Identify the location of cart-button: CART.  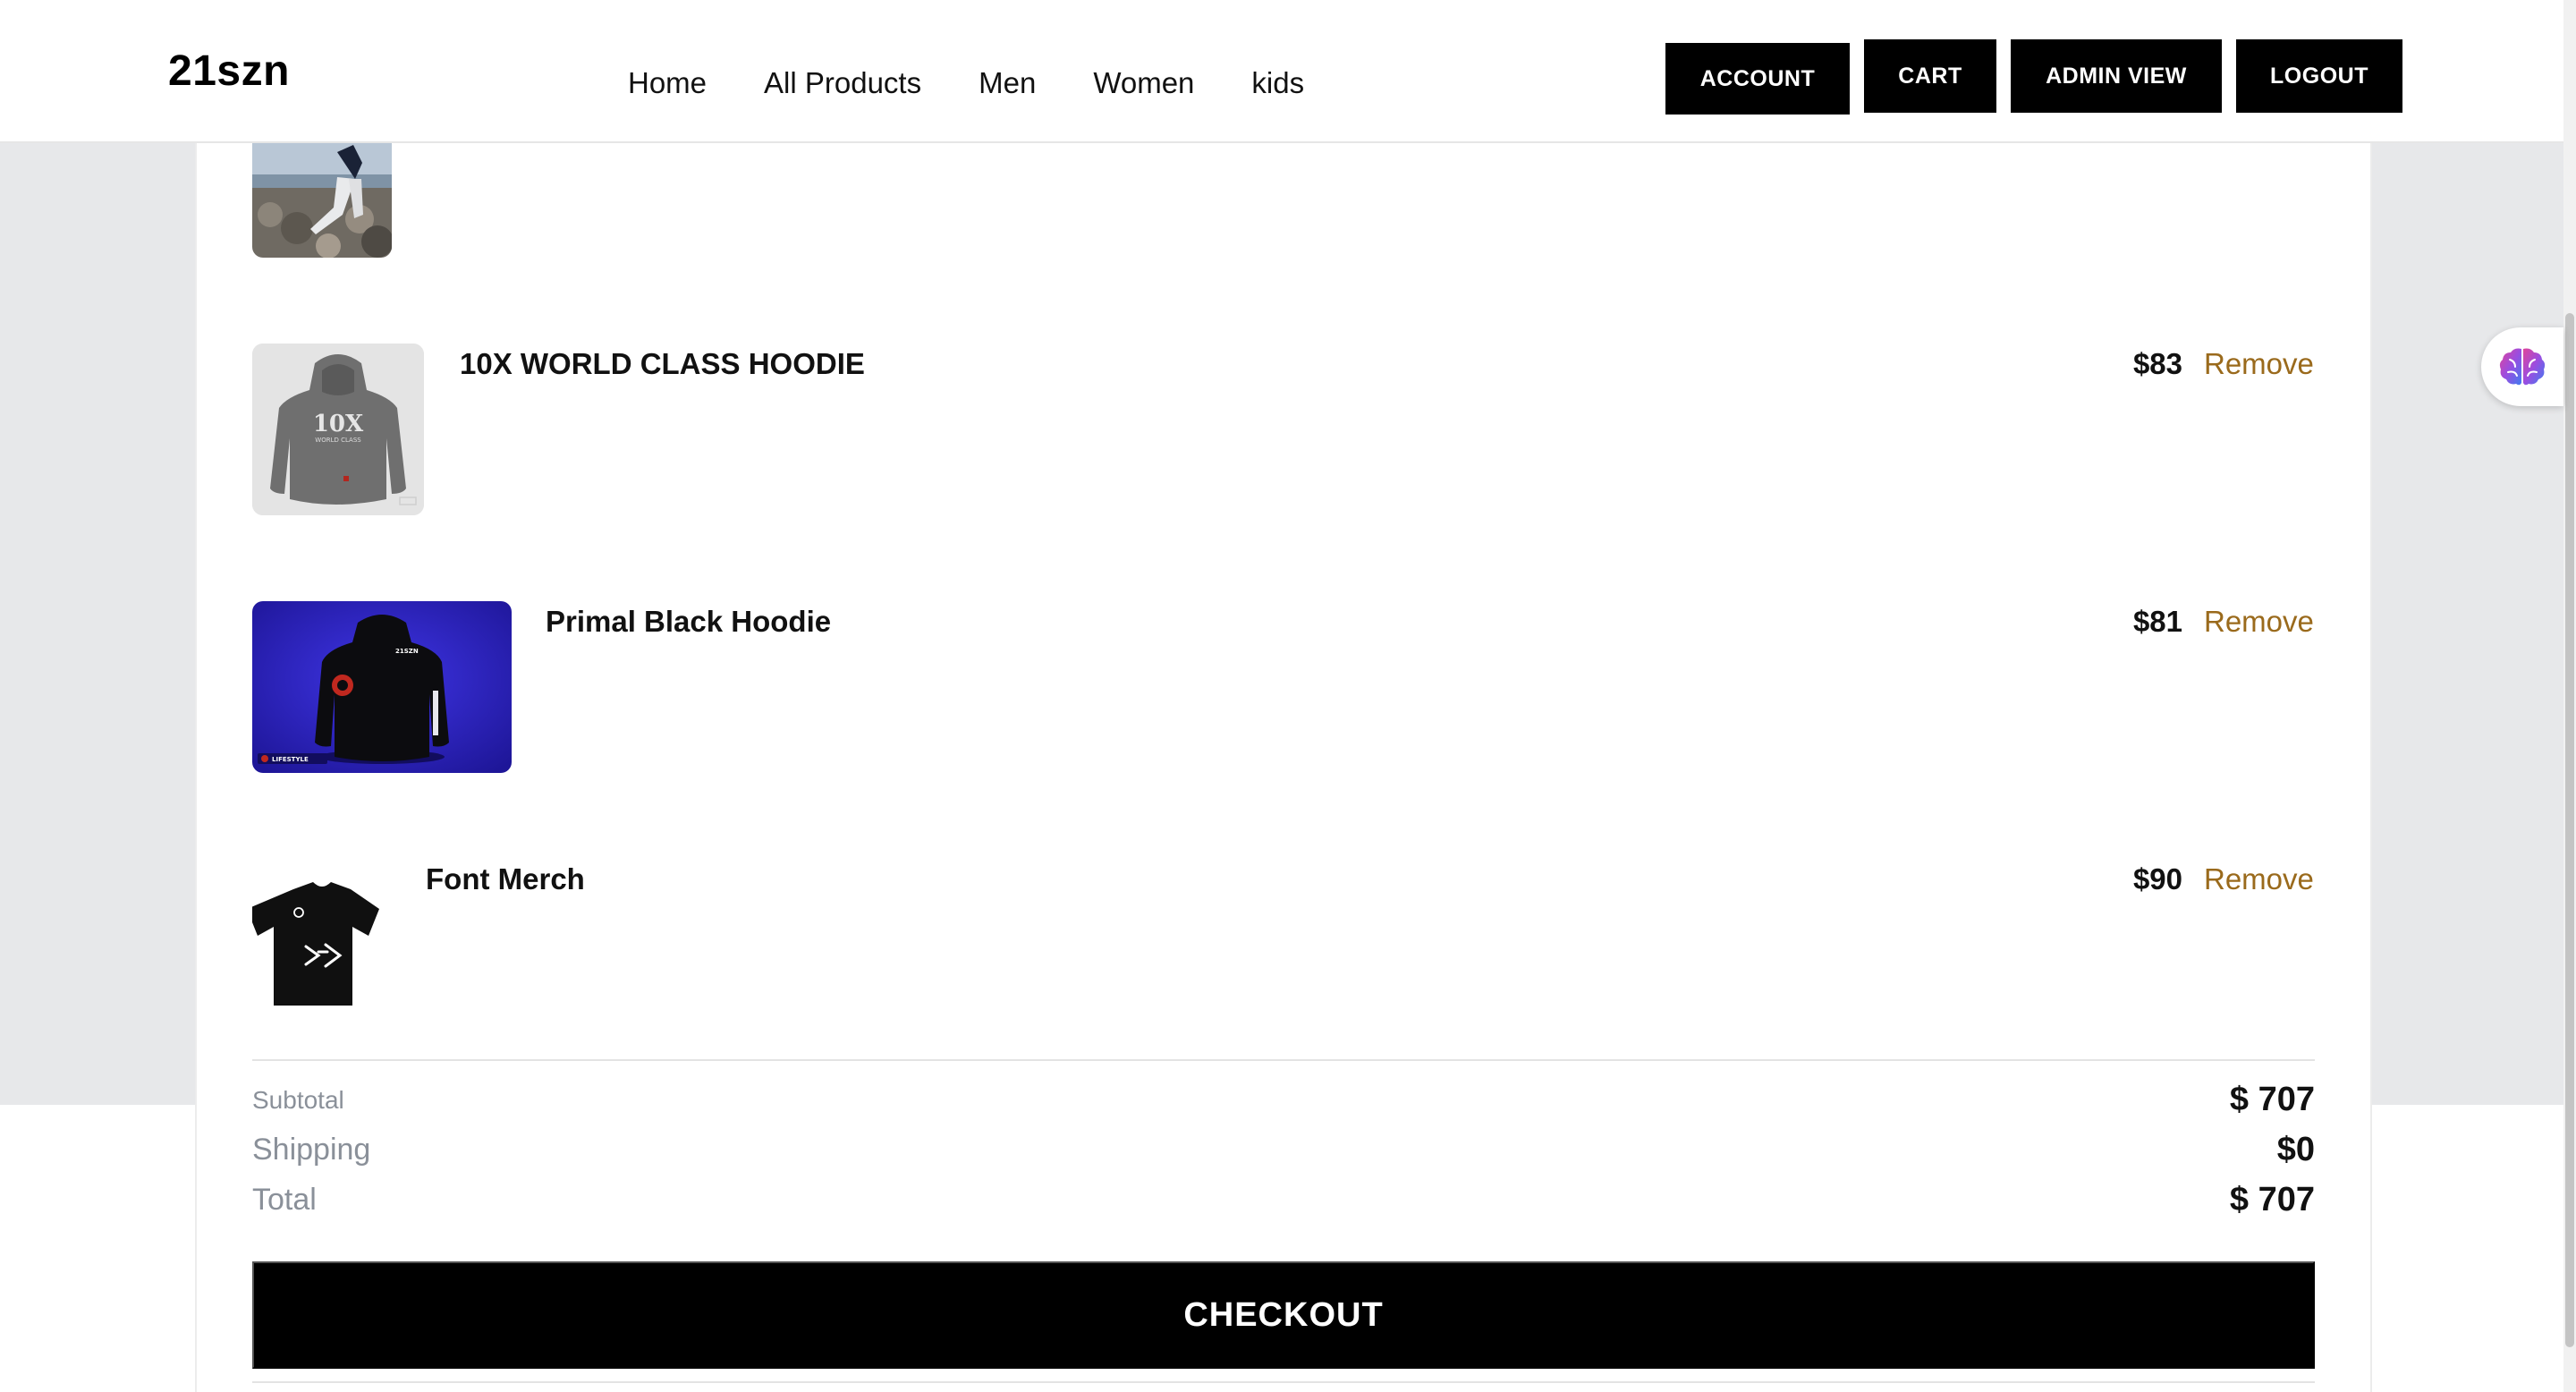
(1930, 76).